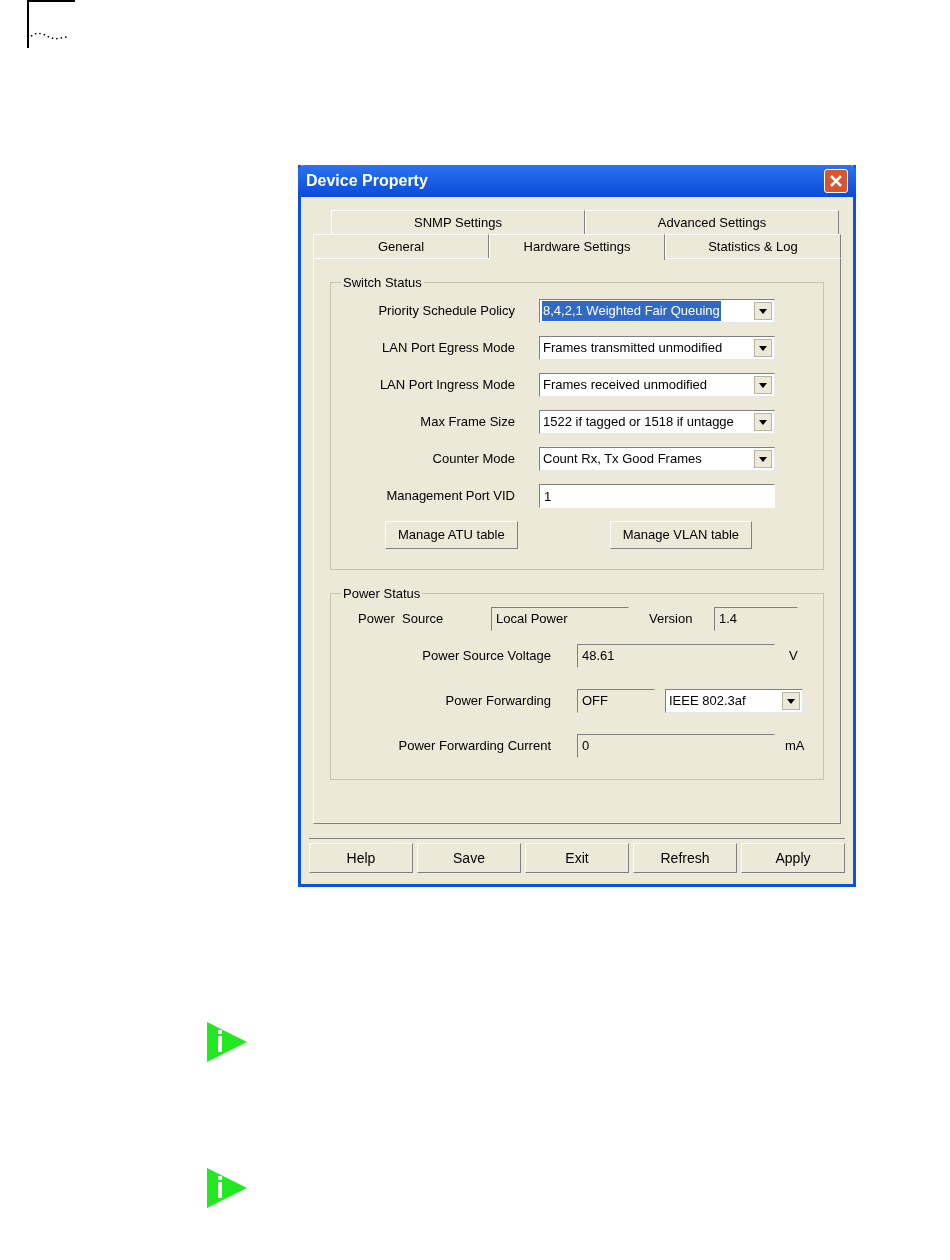  I want to click on dropdown: 1522 if tagged or 1518 if untagge, so click(657, 422).